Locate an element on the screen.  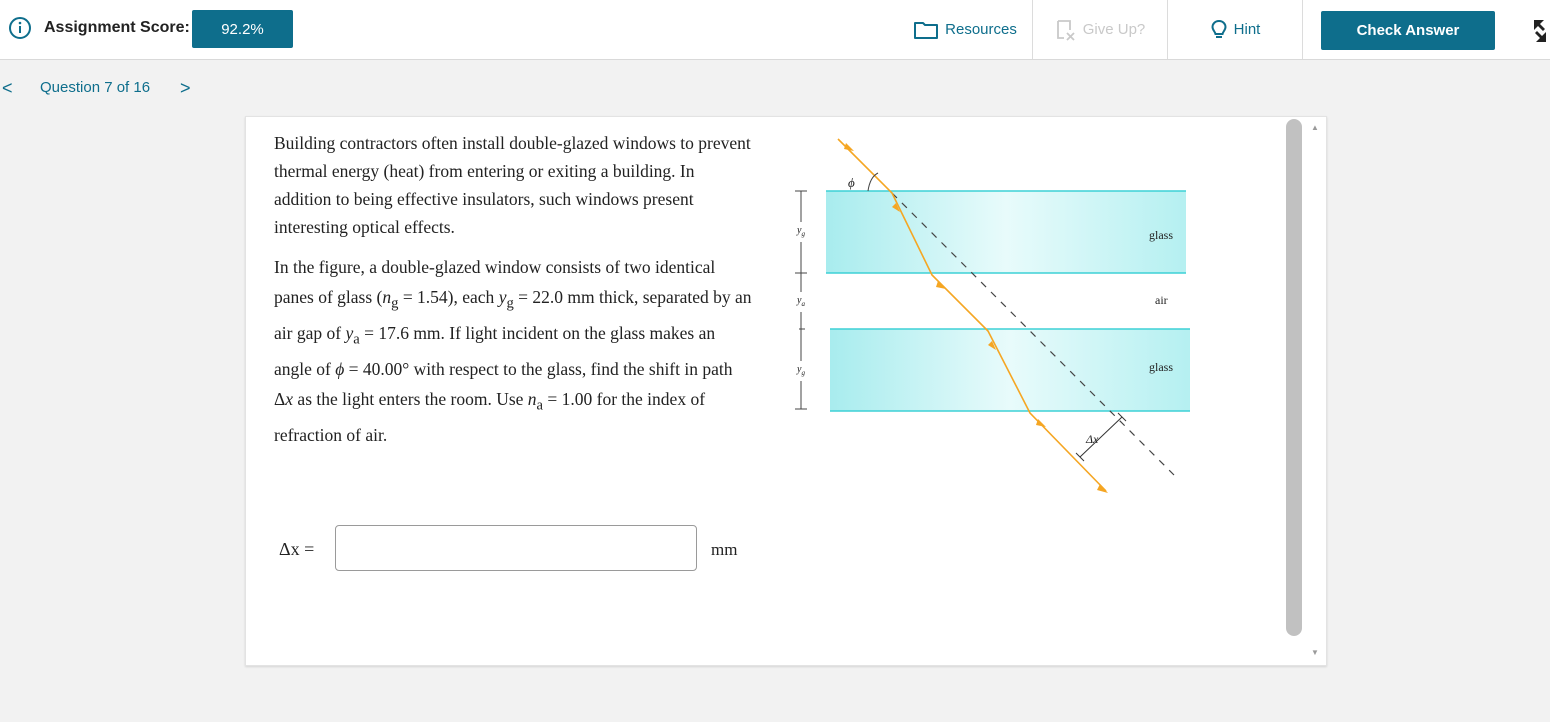
assignment-score-label: Assignment Score: is located at coordinates (117, 27).